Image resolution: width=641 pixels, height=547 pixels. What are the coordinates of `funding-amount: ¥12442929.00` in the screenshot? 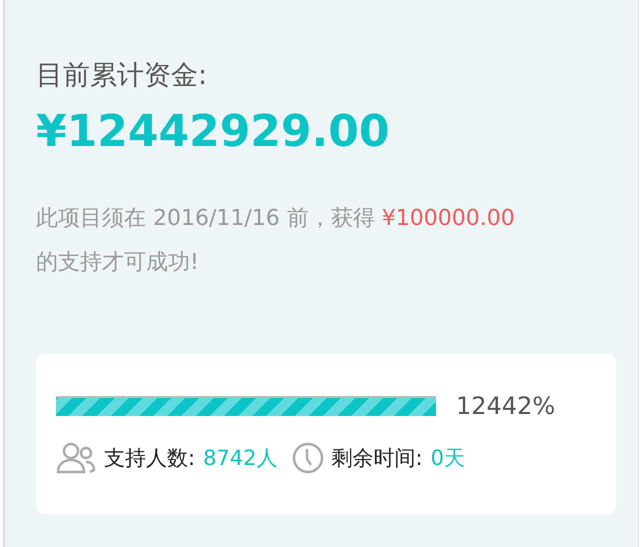 It's located at (213, 132).